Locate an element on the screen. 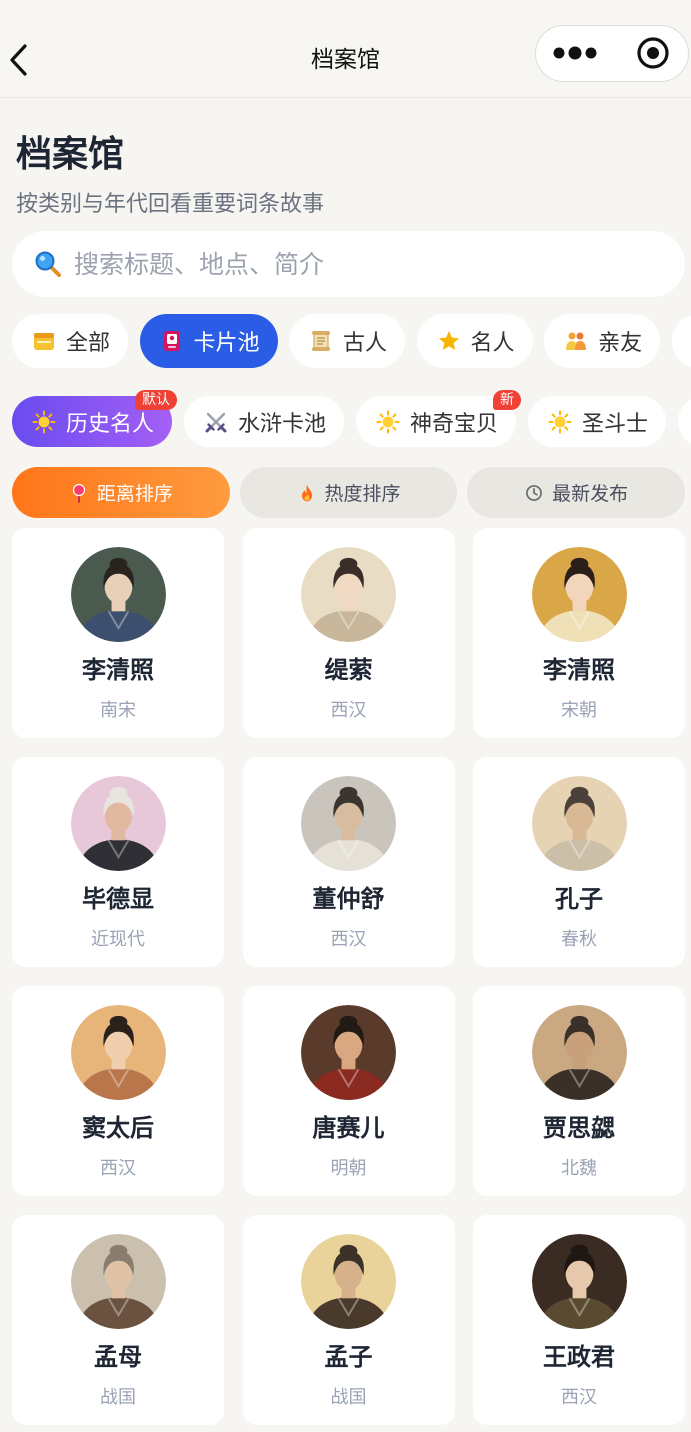 The height and width of the screenshot is (1432, 691). pool-chip-saint-seiya: 圣斗士 is located at coordinates (597, 421).